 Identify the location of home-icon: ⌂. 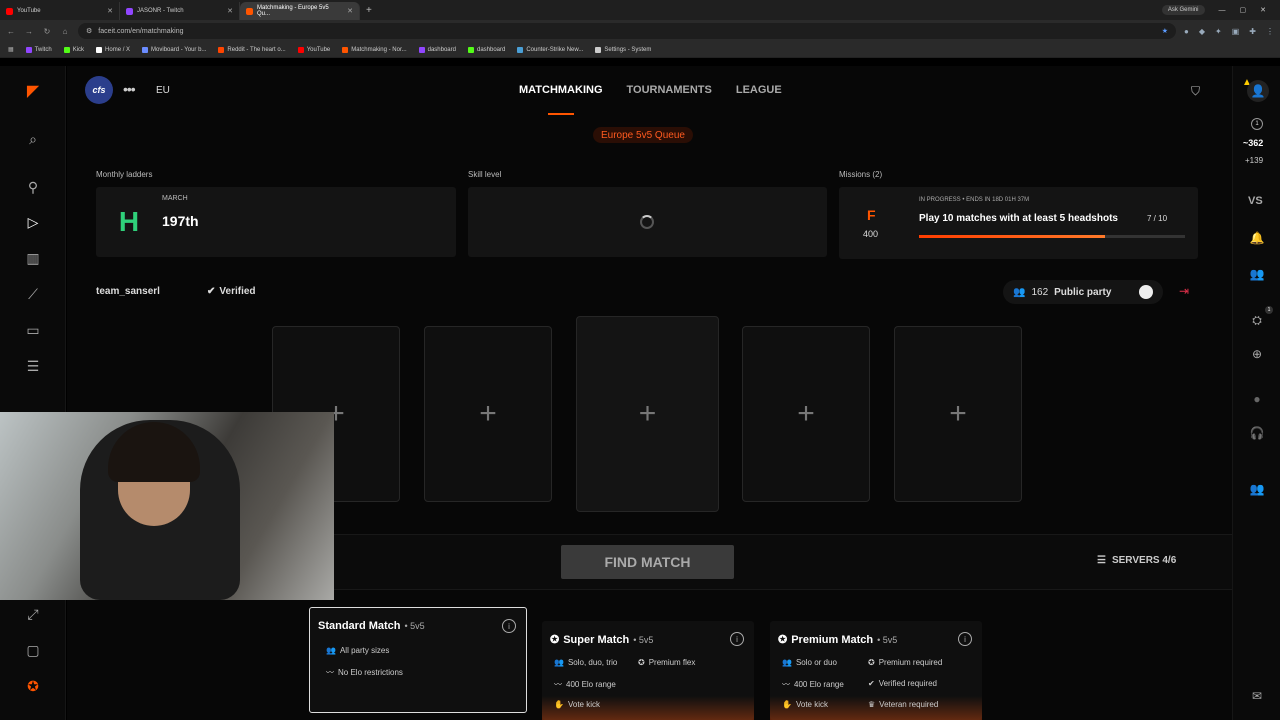
(65, 31).